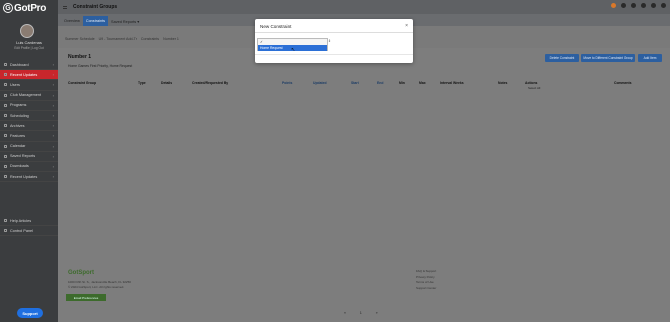  Describe the element at coordinates (422, 83) in the screenshot. I see `col-max: Max` at that location.